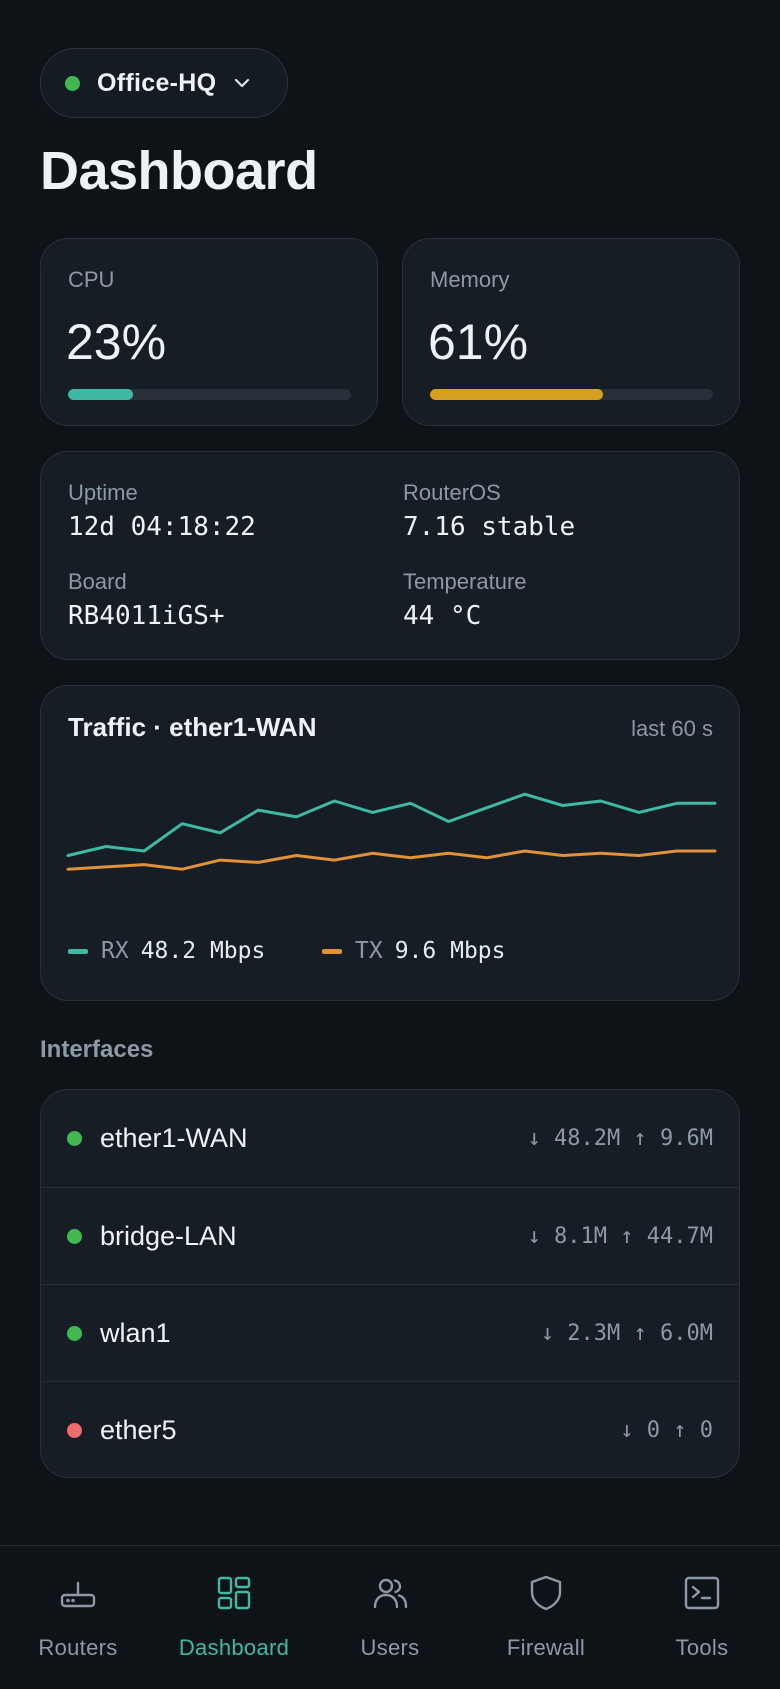  Describe the element at coordinates (546, 1593) in the screenshot. I see `shield-icon` at that location.